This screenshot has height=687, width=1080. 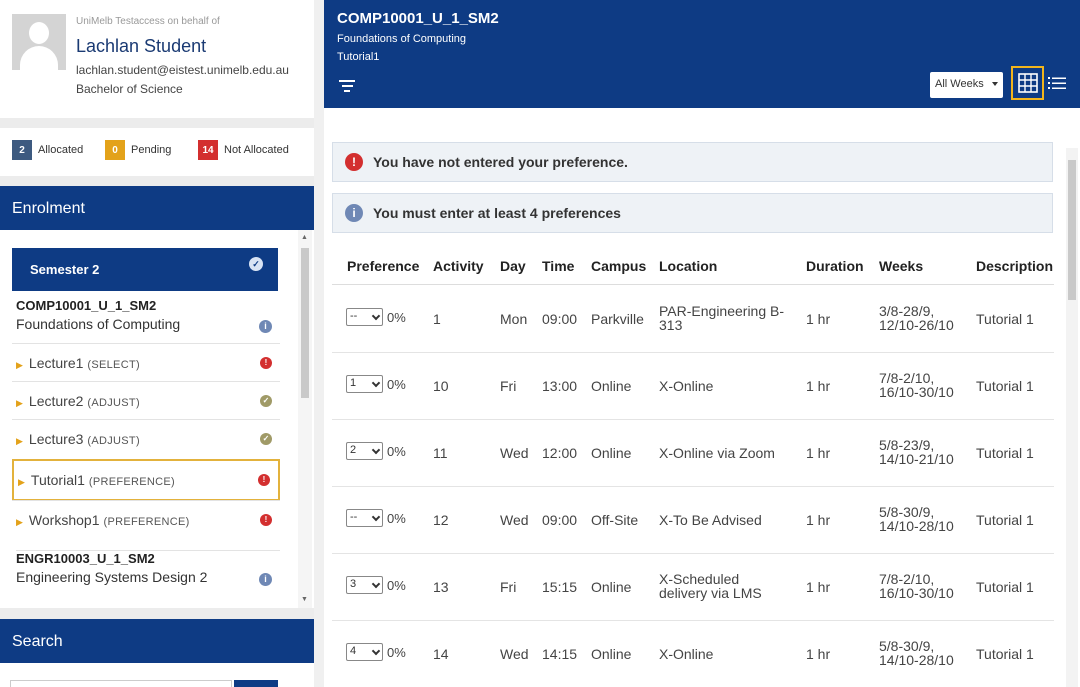 I want to click on allocation-status: 2 Allocated 0 Pending 14 Not Allocated, so click(x=157, y=152).